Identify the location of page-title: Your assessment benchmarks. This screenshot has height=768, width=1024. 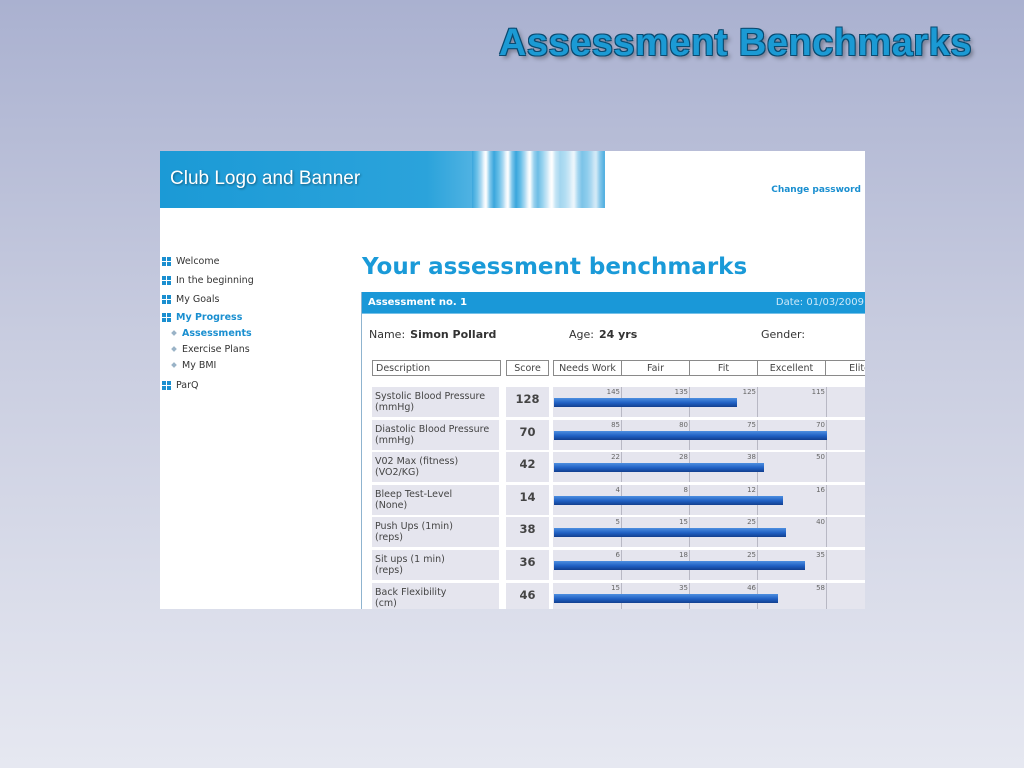
(555, 267).